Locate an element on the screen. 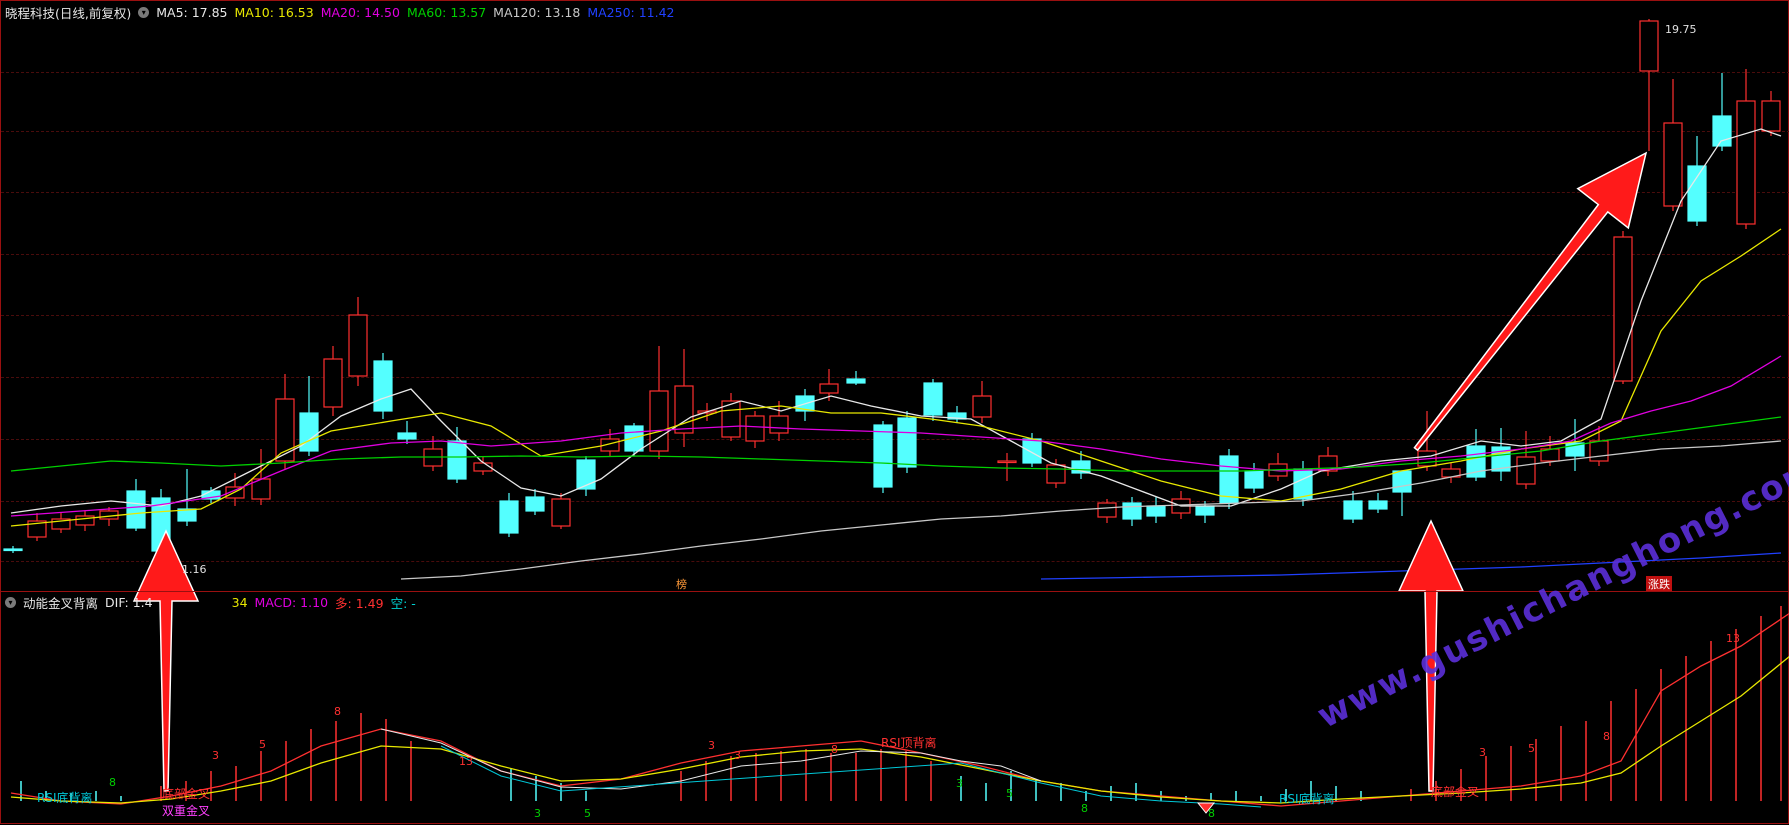  rsi-line is located at coordinates (851, 776).